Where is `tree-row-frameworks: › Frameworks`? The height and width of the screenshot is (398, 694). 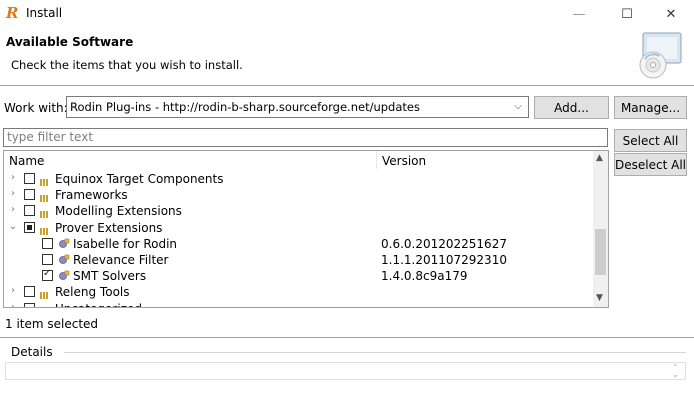
tree-row-frameworks: › Frameworks is located at coordinates (299, 195).